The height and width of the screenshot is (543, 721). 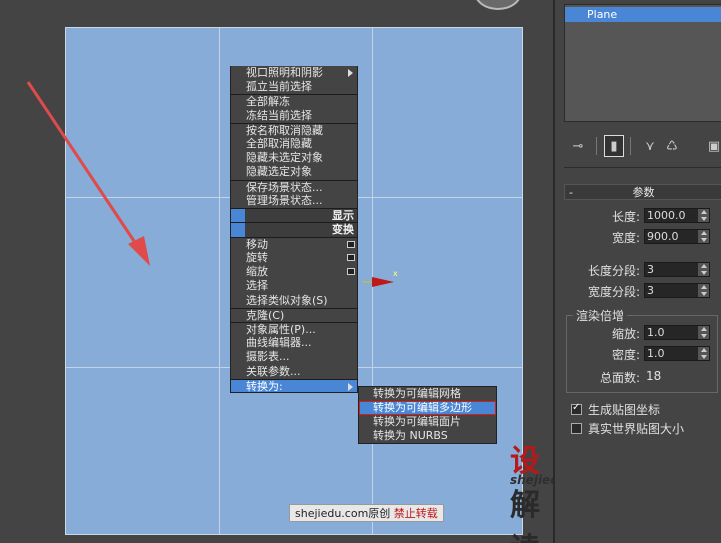 I want to click on parameters-rollout-header: - 参数, so click(x=642, y=192).